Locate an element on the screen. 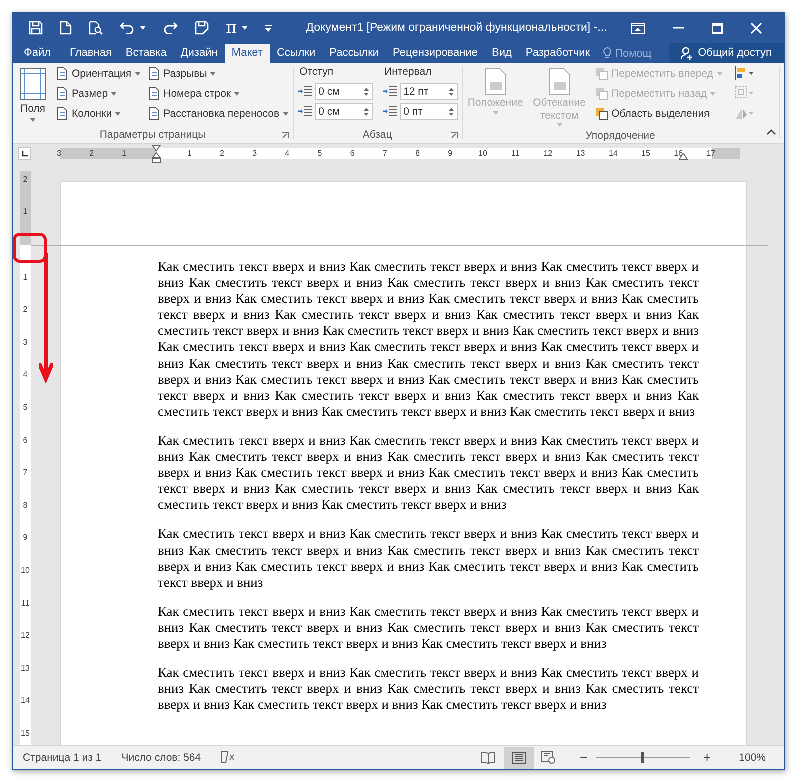 The image size is (800, 781). ribbon-dropdown-button: Колонки is located at coordinates (98, 114).